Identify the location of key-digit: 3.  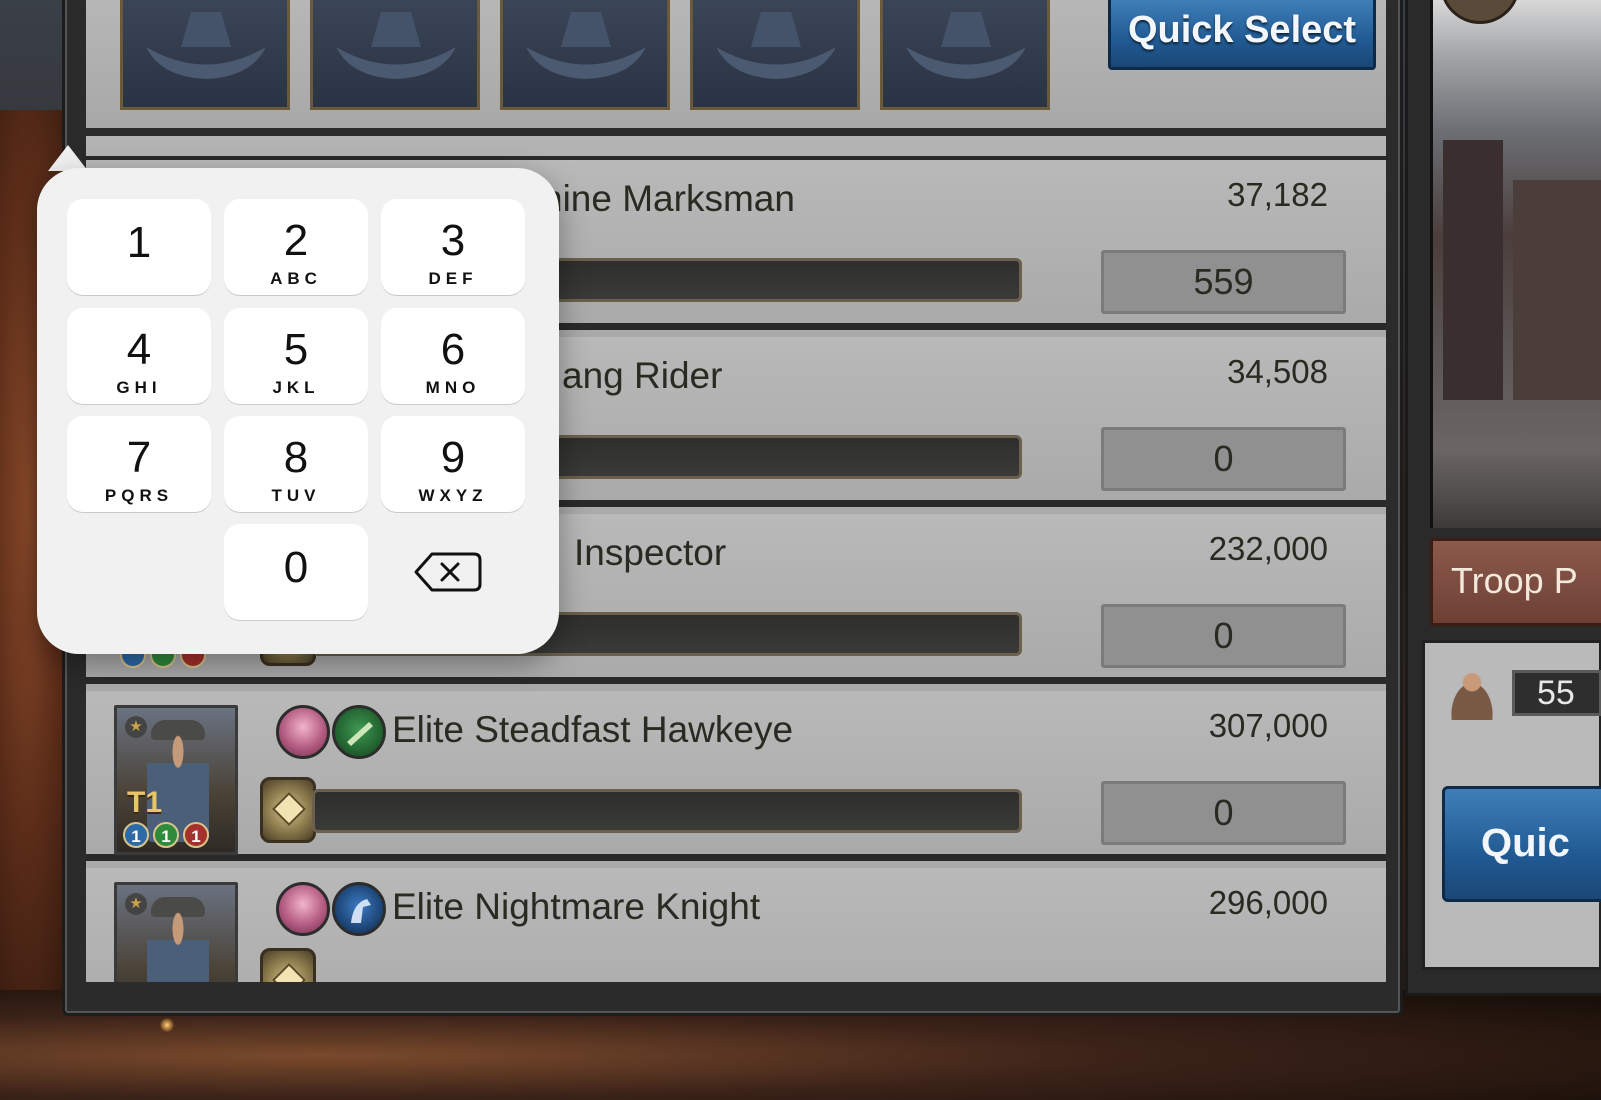
(453, 240).